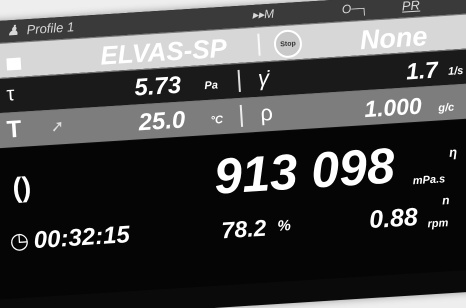 The image size is (466, 308). Describe the element at coordinates (411, 7) in the screenshot. I see `pr-label: PR` at that location.